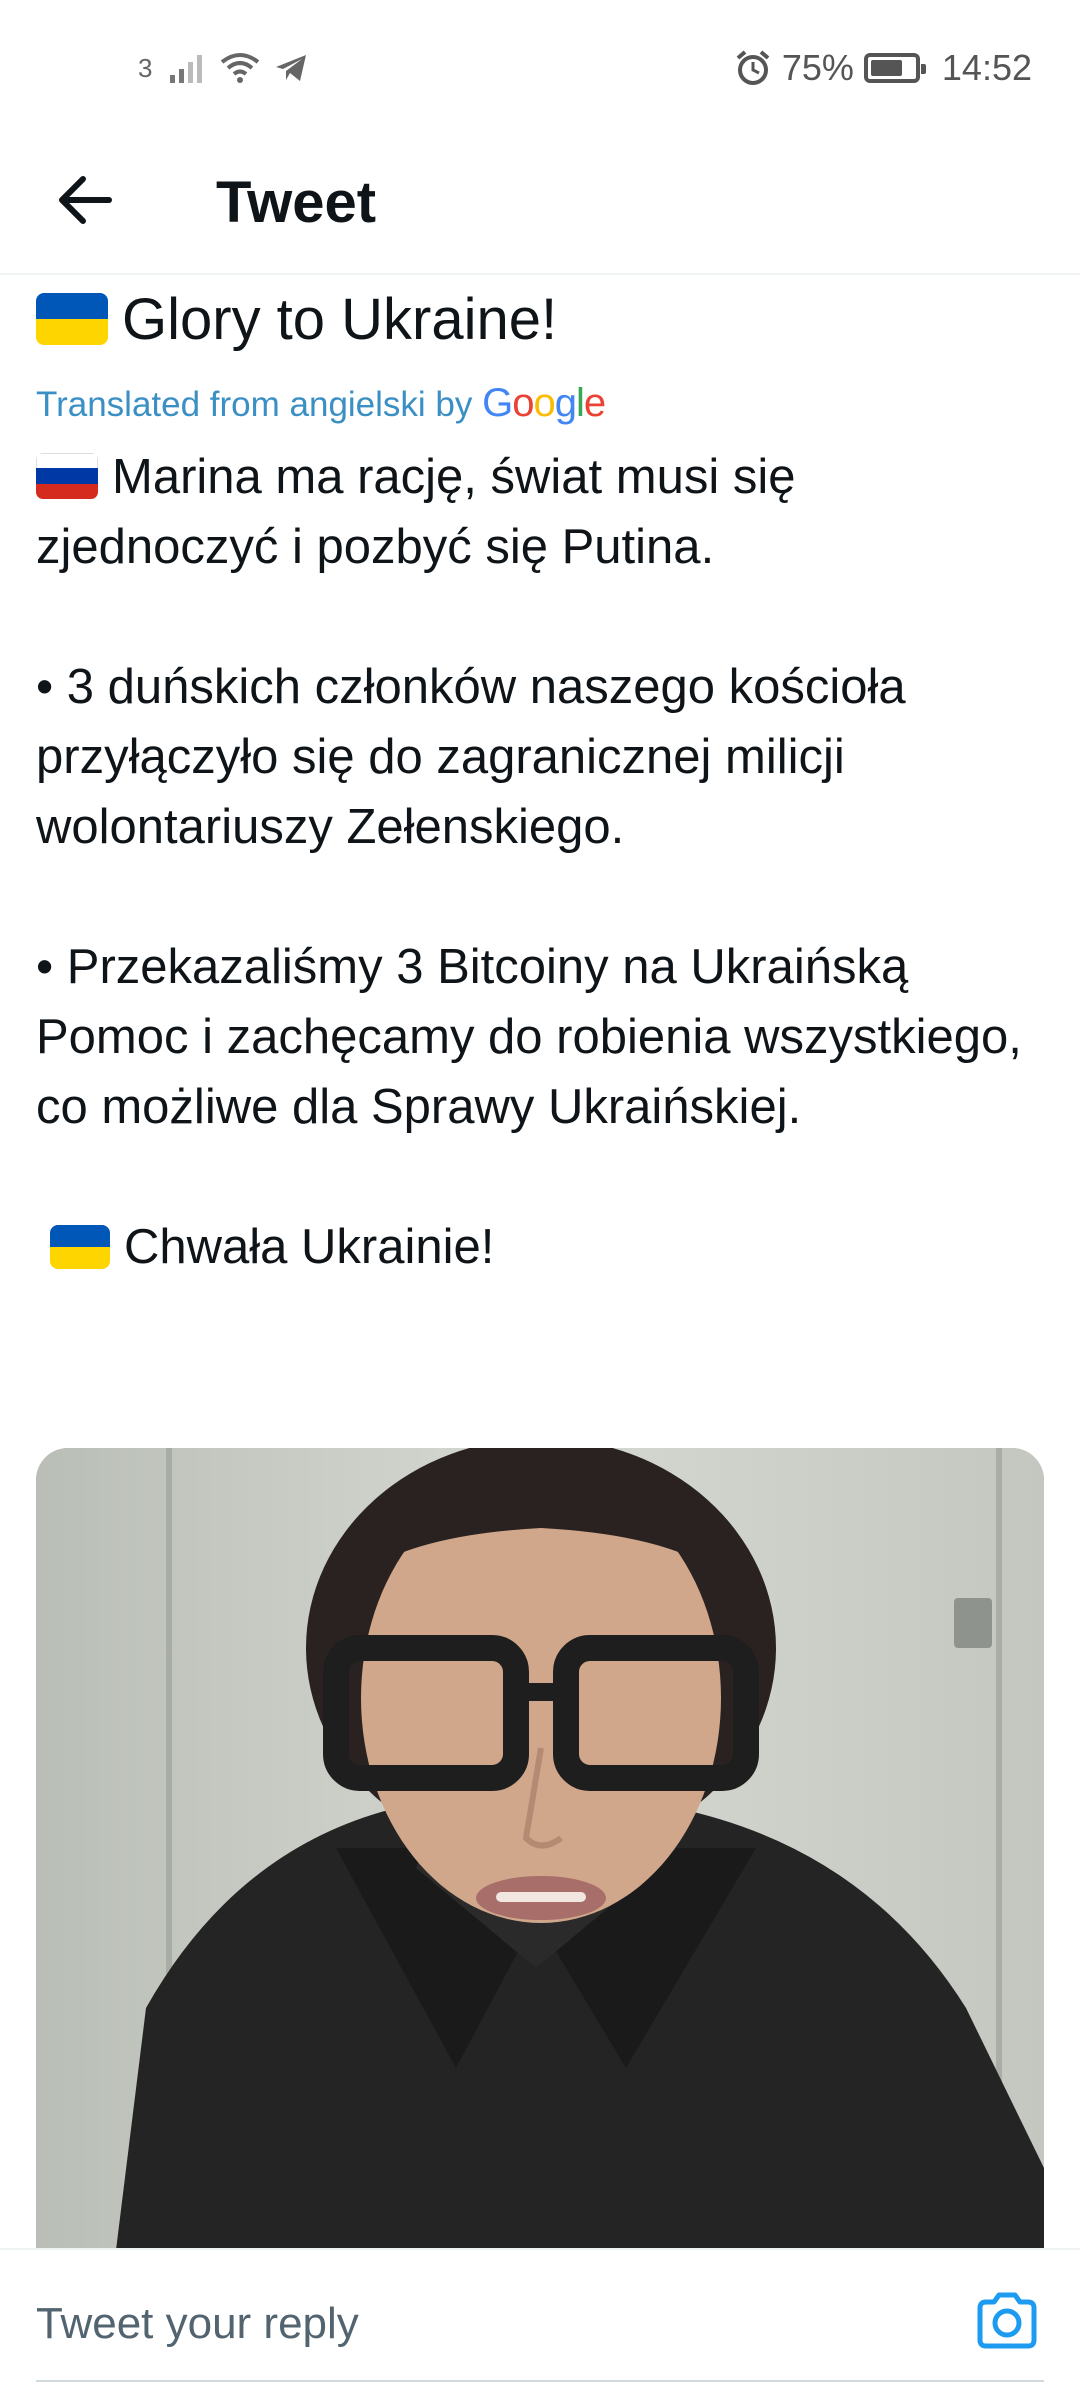  What do you see at coordinates (986, 67) in the screenshot?
I see `clock: 14:52` at bounding box center [986, 67].